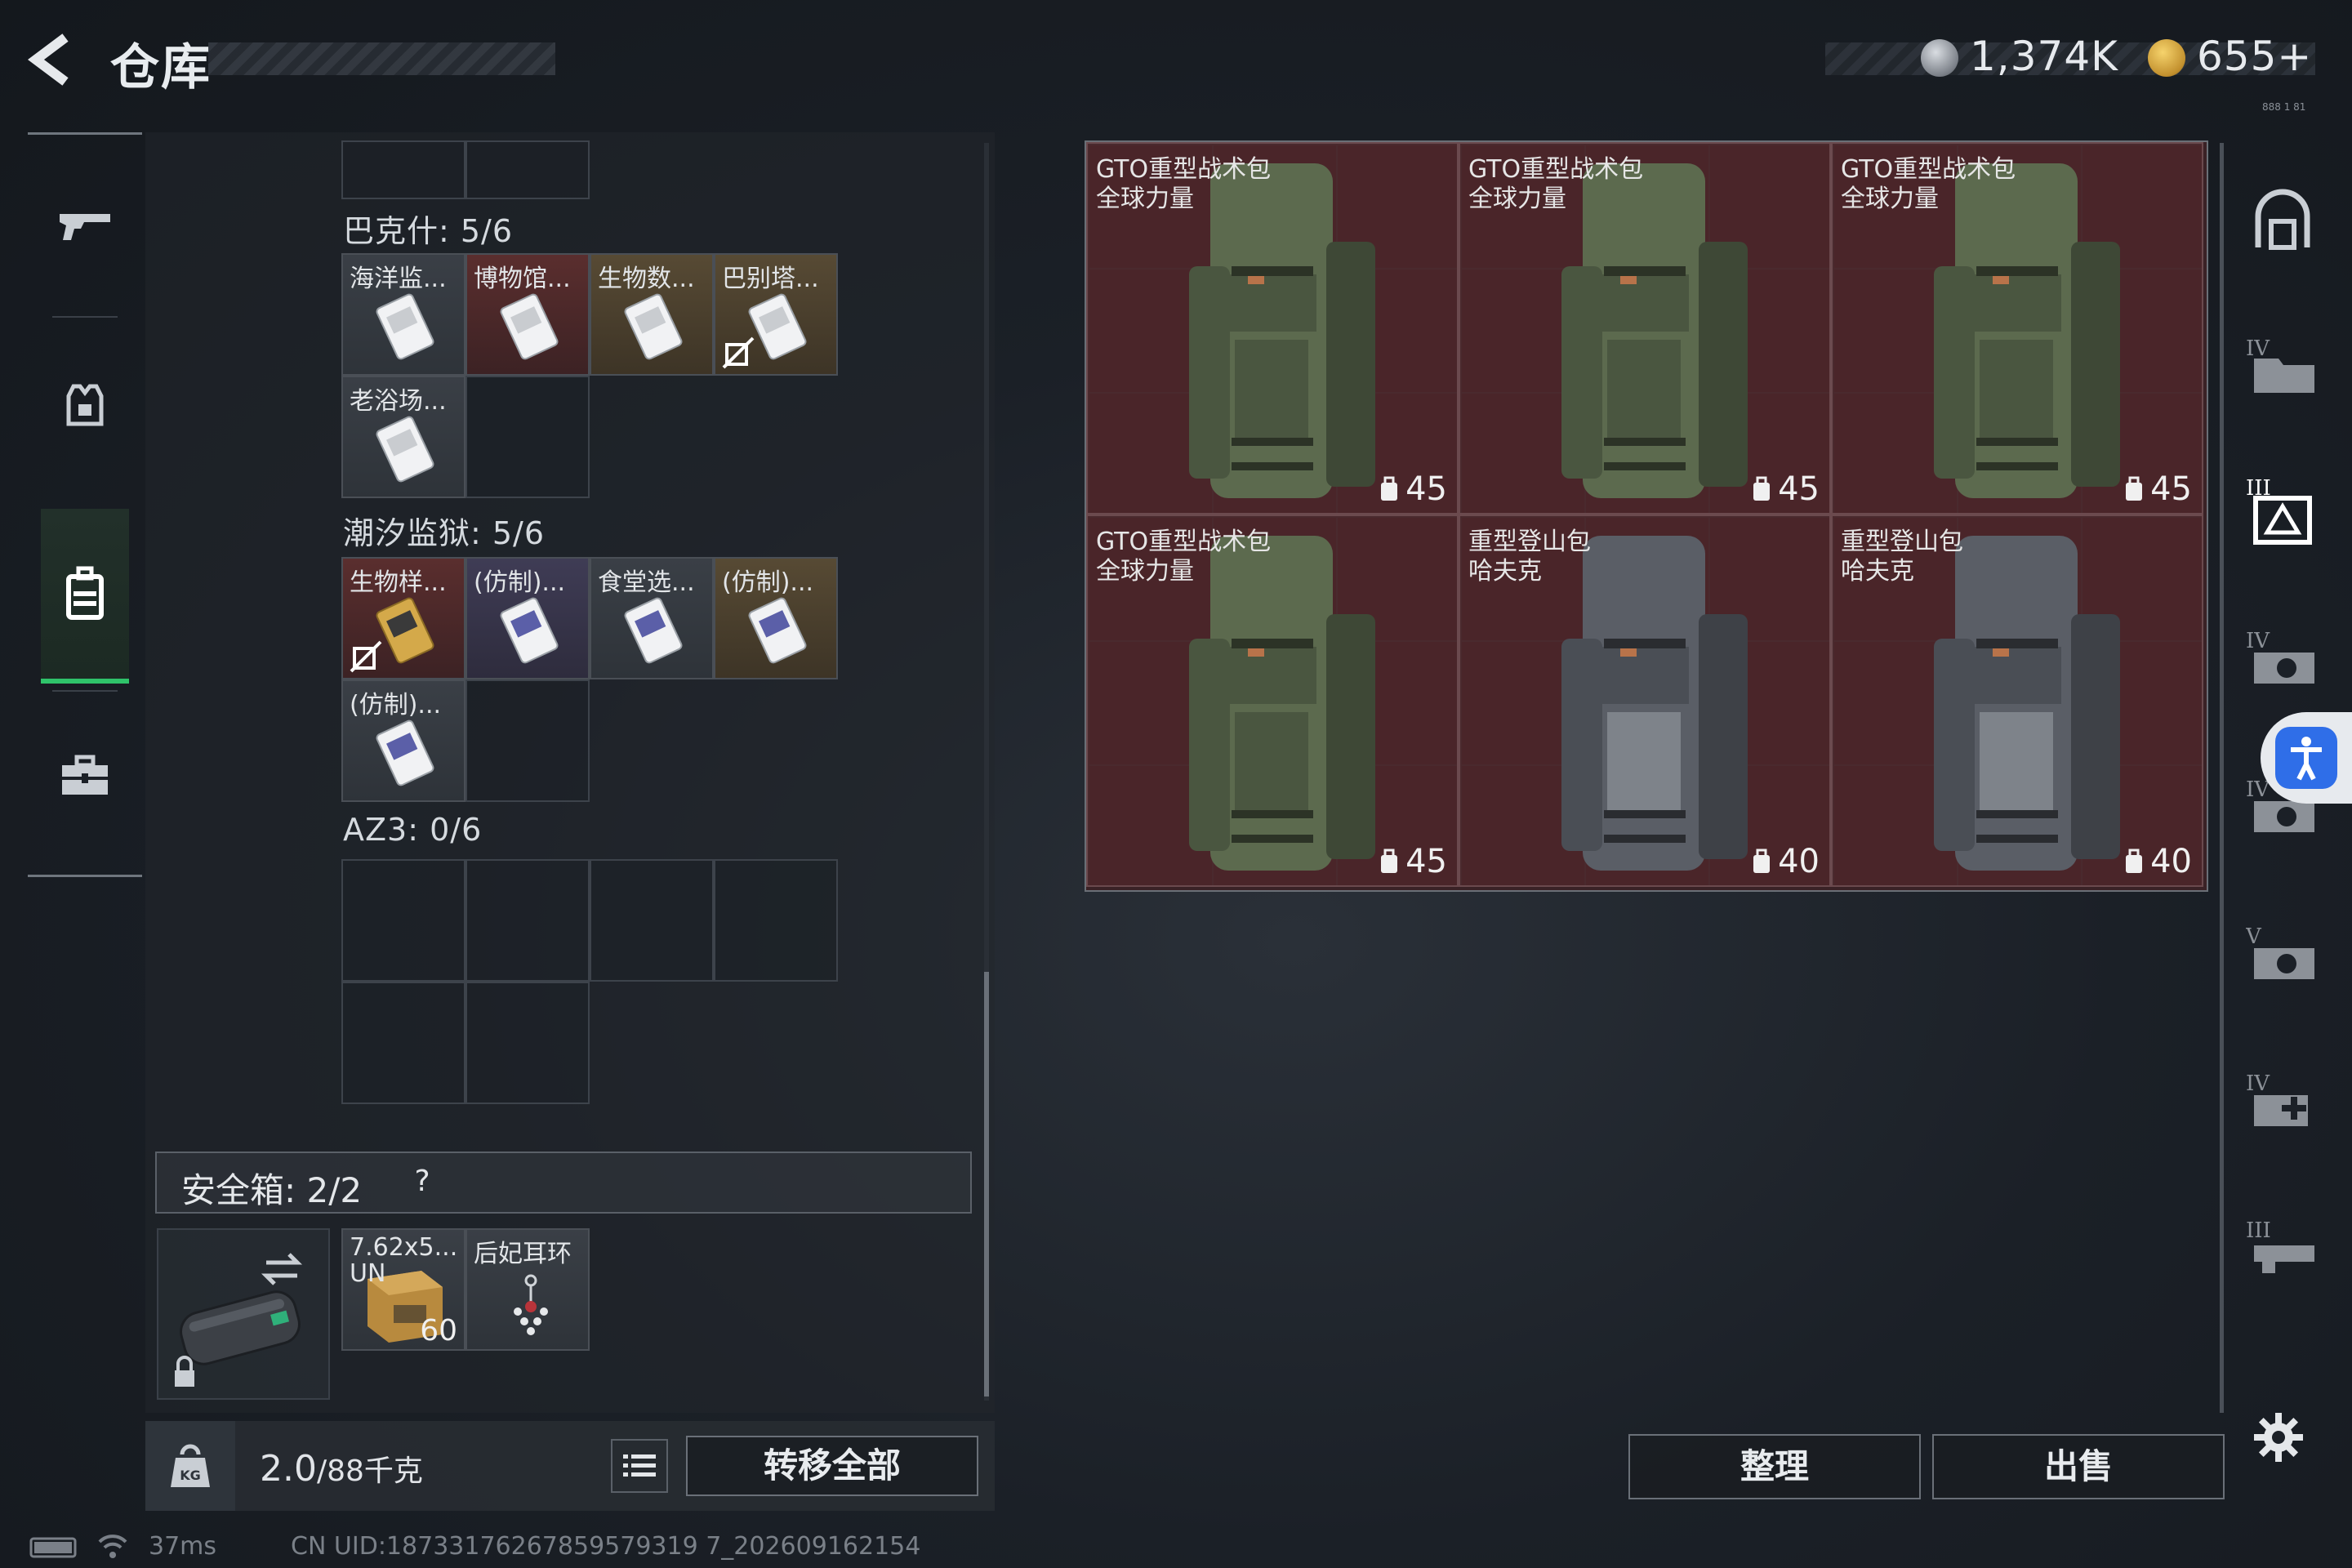 The image size is (2352, 1568). What do you see at coordinates (1176, 61) in the screenshot?
I see `top-bar: 仓库 1,374K 655+ 888 1 81` at bounding box center [1176, 61].